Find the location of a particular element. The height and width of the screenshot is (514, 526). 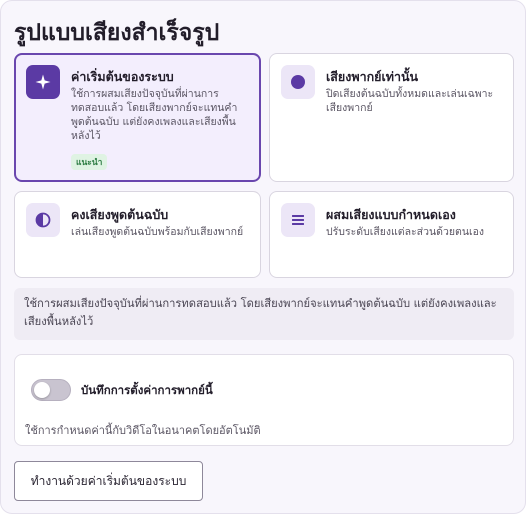

save-settings-label: บันทึกการตั้งค่าการพากย์นี้ is located at coordinates (147, 390).